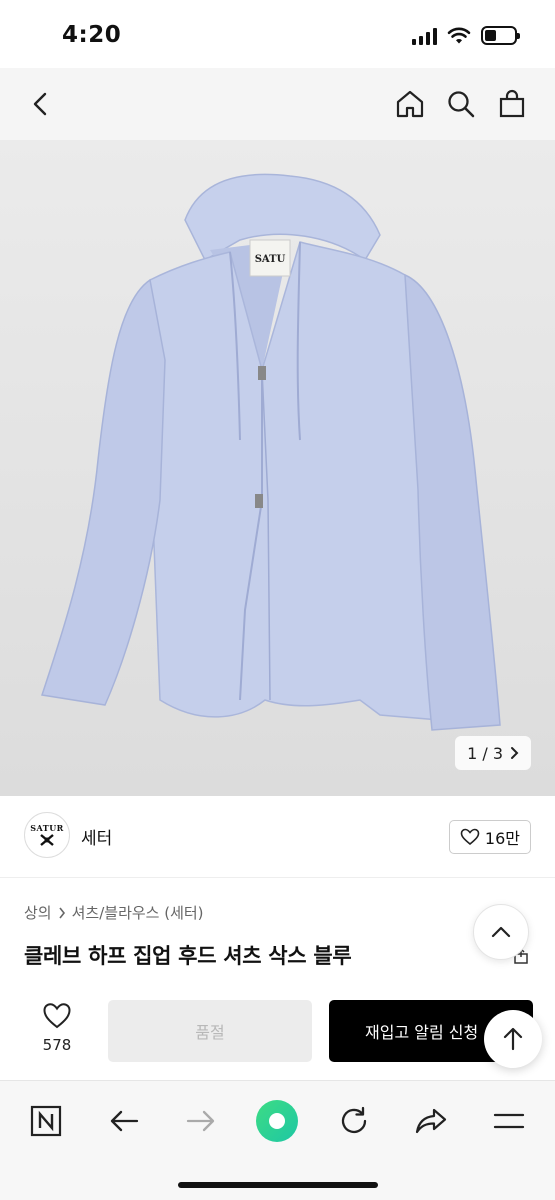 The image size is (555, 1200). I want to click on brand-logo: SATUR, so click(47, 835).